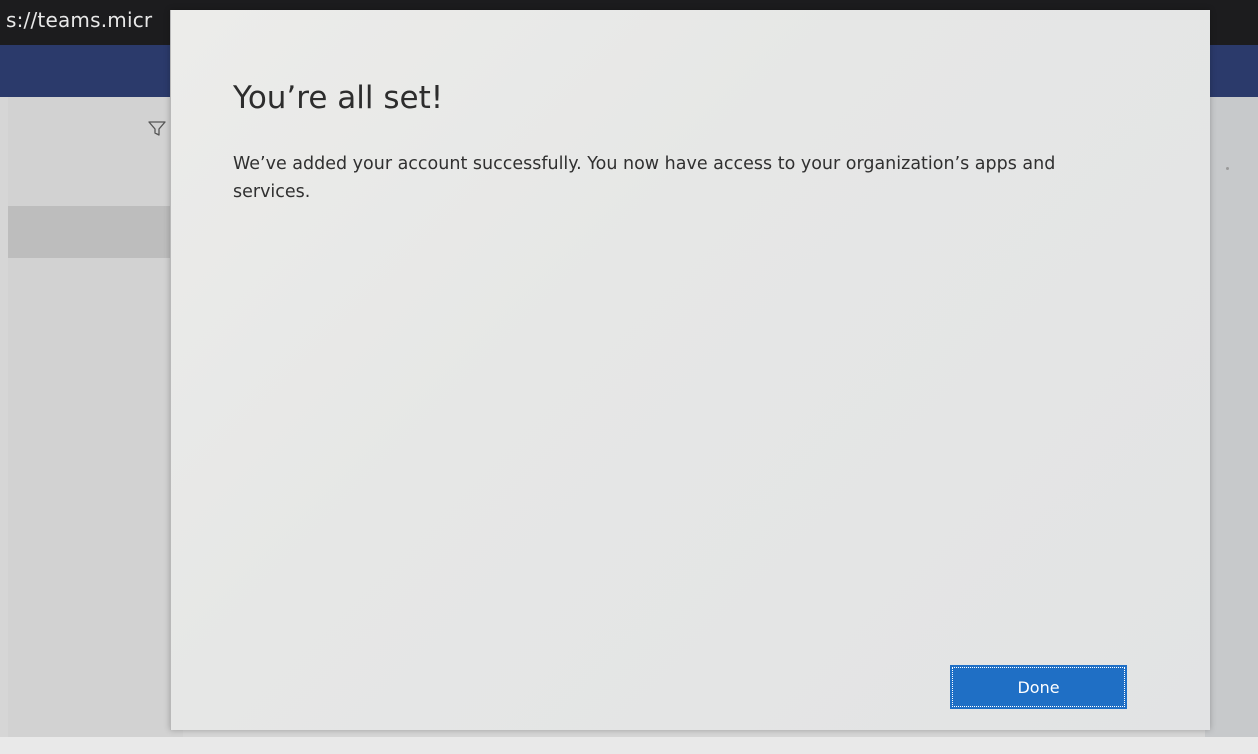 Image resolution: width=1258 pixels, height=754 pixels. What do you see at coordinates (95, 417) in the screenshot?
I see `teams-list-pane` at bounding box center [95, 417].